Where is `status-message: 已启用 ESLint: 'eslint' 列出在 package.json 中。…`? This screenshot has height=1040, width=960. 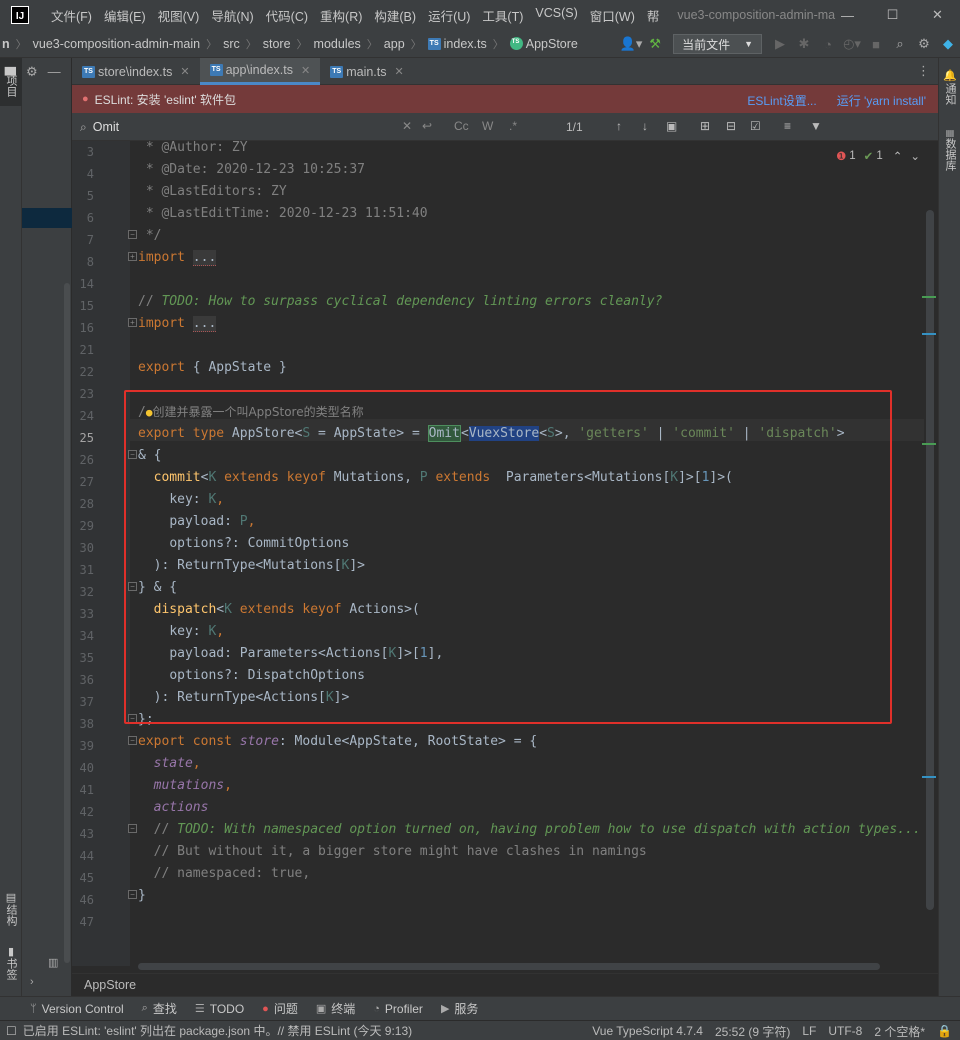 status-message: 已启用 ESLint: 'eslint' 列出在 package.json 中。… is located at coordinates (217, 1030).